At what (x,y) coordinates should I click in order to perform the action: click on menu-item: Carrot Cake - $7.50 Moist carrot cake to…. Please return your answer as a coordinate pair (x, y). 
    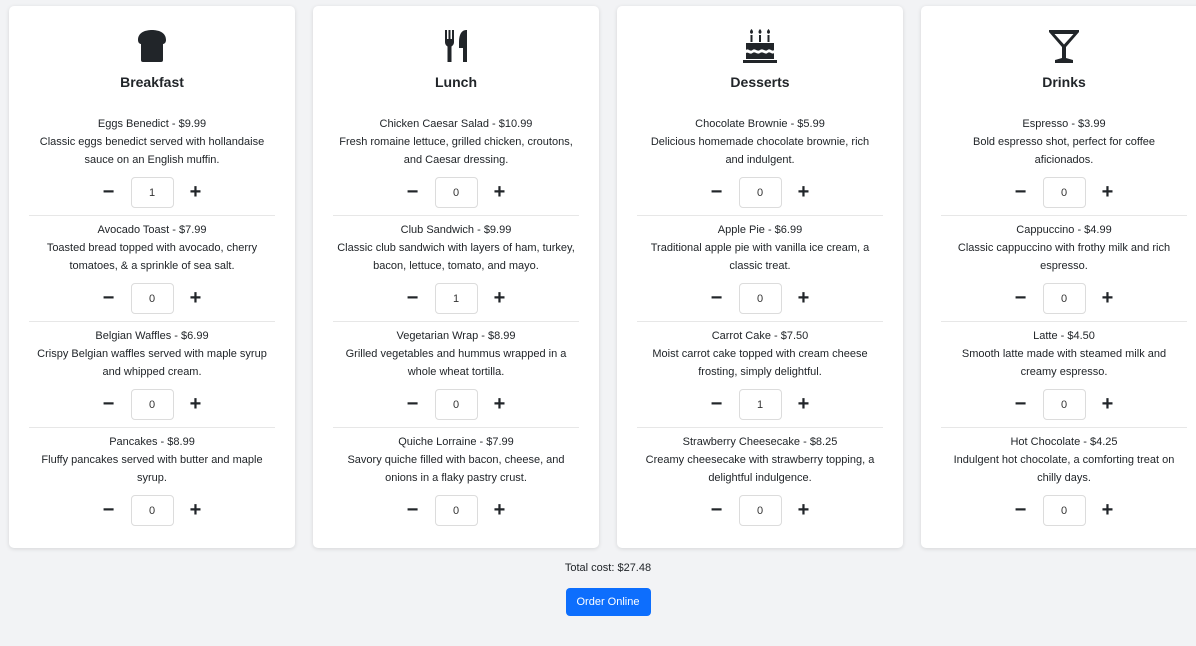
    Looking at the image, I should click on (760, 375).